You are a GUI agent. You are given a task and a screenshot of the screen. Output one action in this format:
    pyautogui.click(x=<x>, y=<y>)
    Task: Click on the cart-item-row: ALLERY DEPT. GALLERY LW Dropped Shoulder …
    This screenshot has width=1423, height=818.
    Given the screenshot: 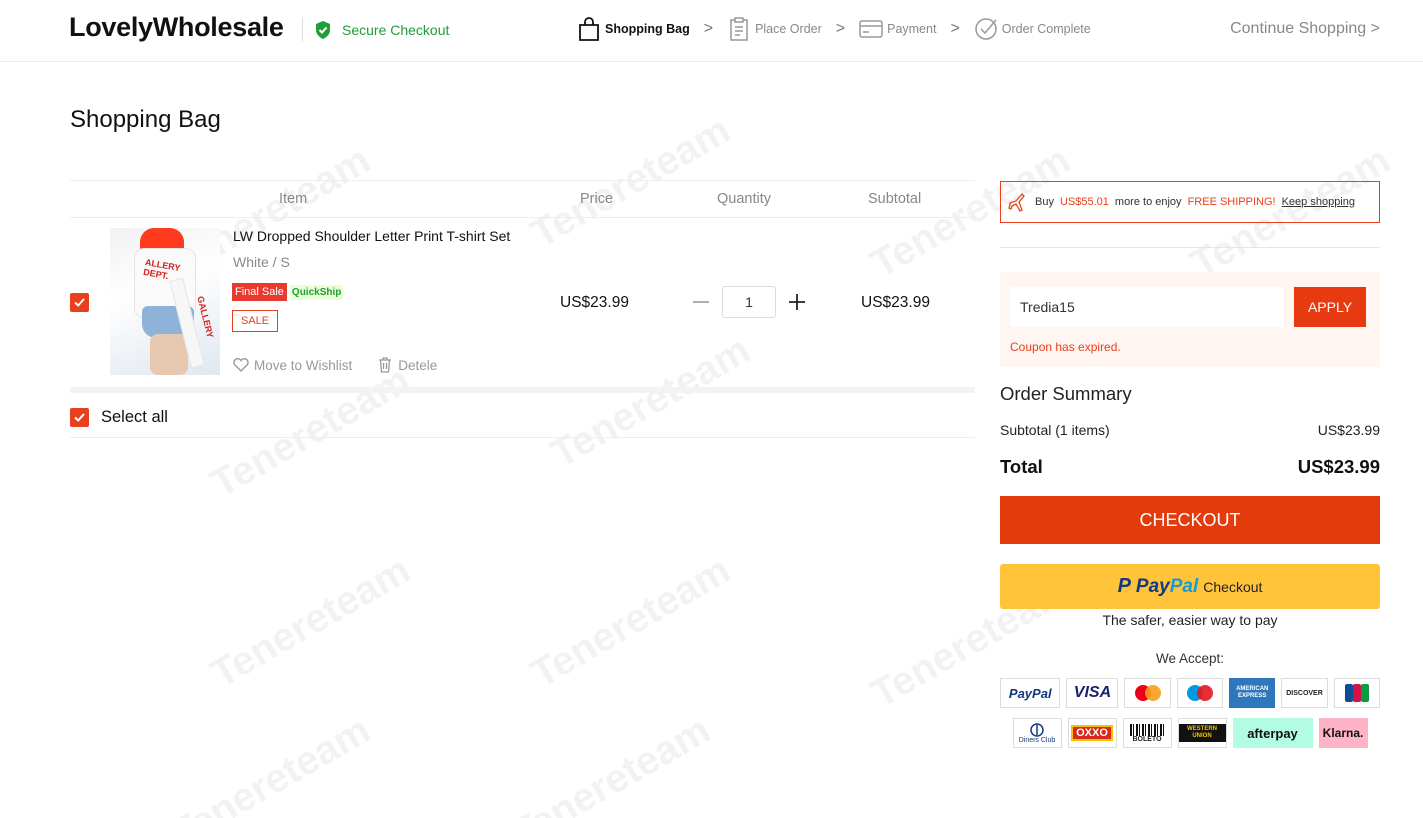 What is the action you would take?
    pyautogui.click(x=522, y=305)
    